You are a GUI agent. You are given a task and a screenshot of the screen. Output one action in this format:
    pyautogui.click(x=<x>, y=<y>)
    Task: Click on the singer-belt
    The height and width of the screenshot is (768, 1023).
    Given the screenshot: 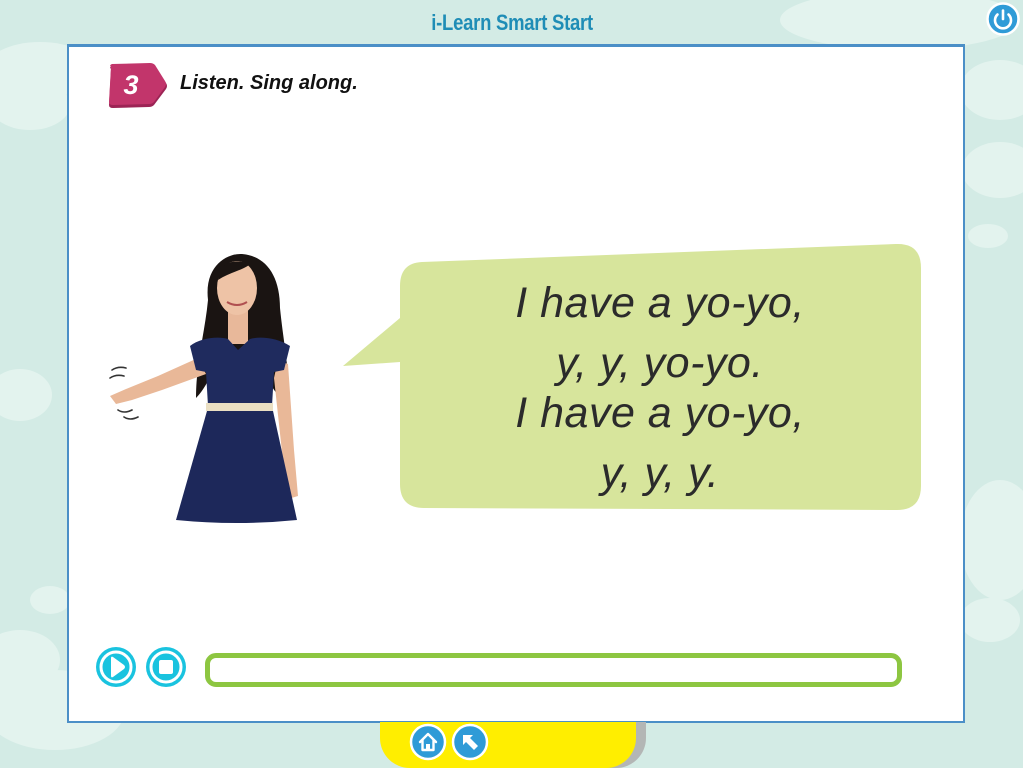 What is the action you would take?
    pyautogui.click(x=239, y=407)
    